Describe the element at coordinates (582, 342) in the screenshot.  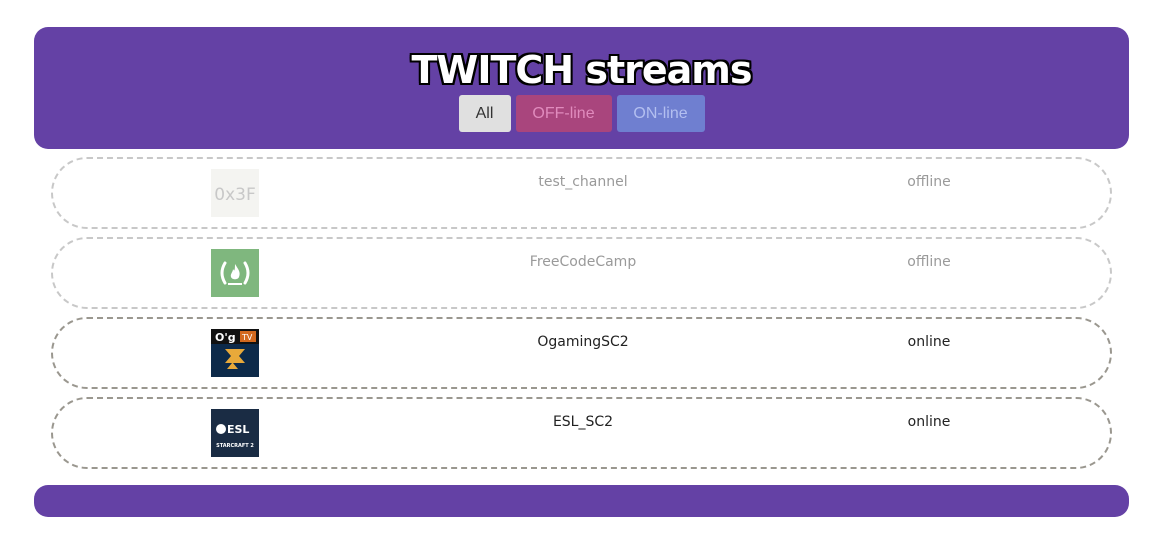
I see `channel-name: OgamingSC2` at that location.